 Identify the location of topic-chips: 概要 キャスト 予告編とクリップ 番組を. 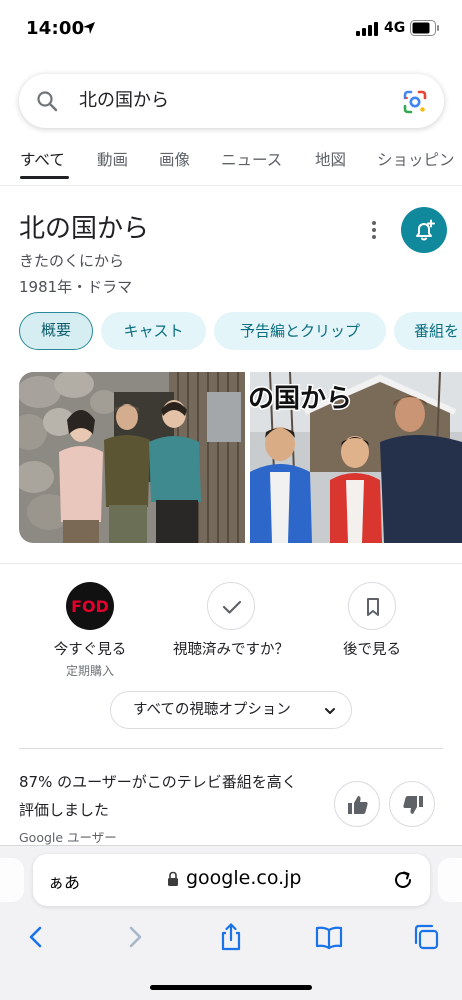
(231, 332).